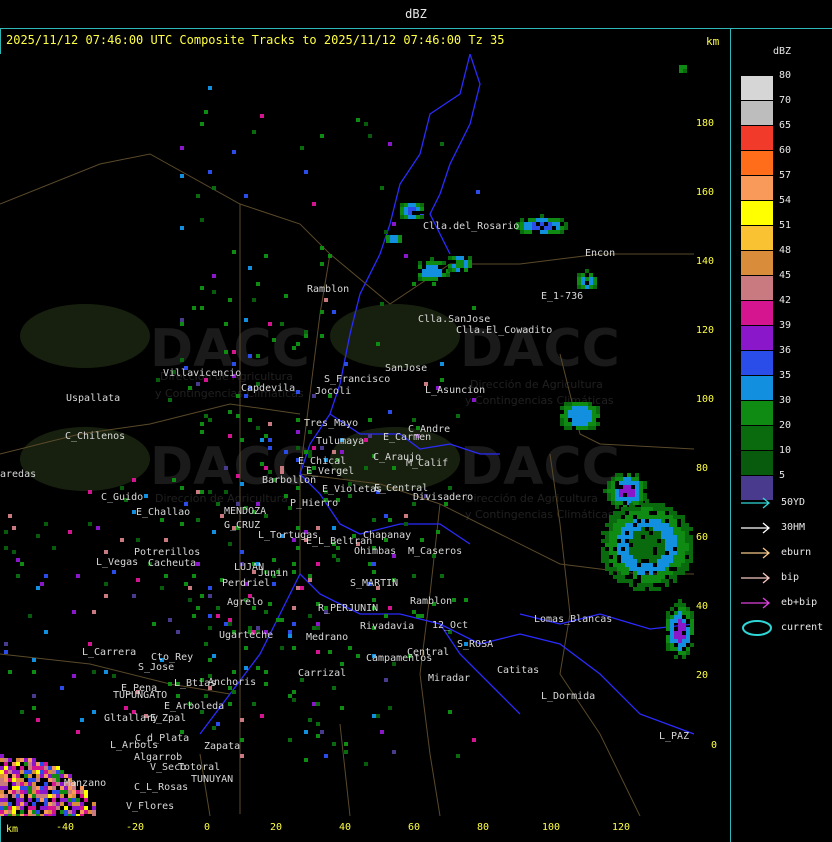 The width and height of the screenshot is (832, 842). Describe the element at coordinates (796, 552) in the screenshot. I see `legend-label: eburn` at that location.